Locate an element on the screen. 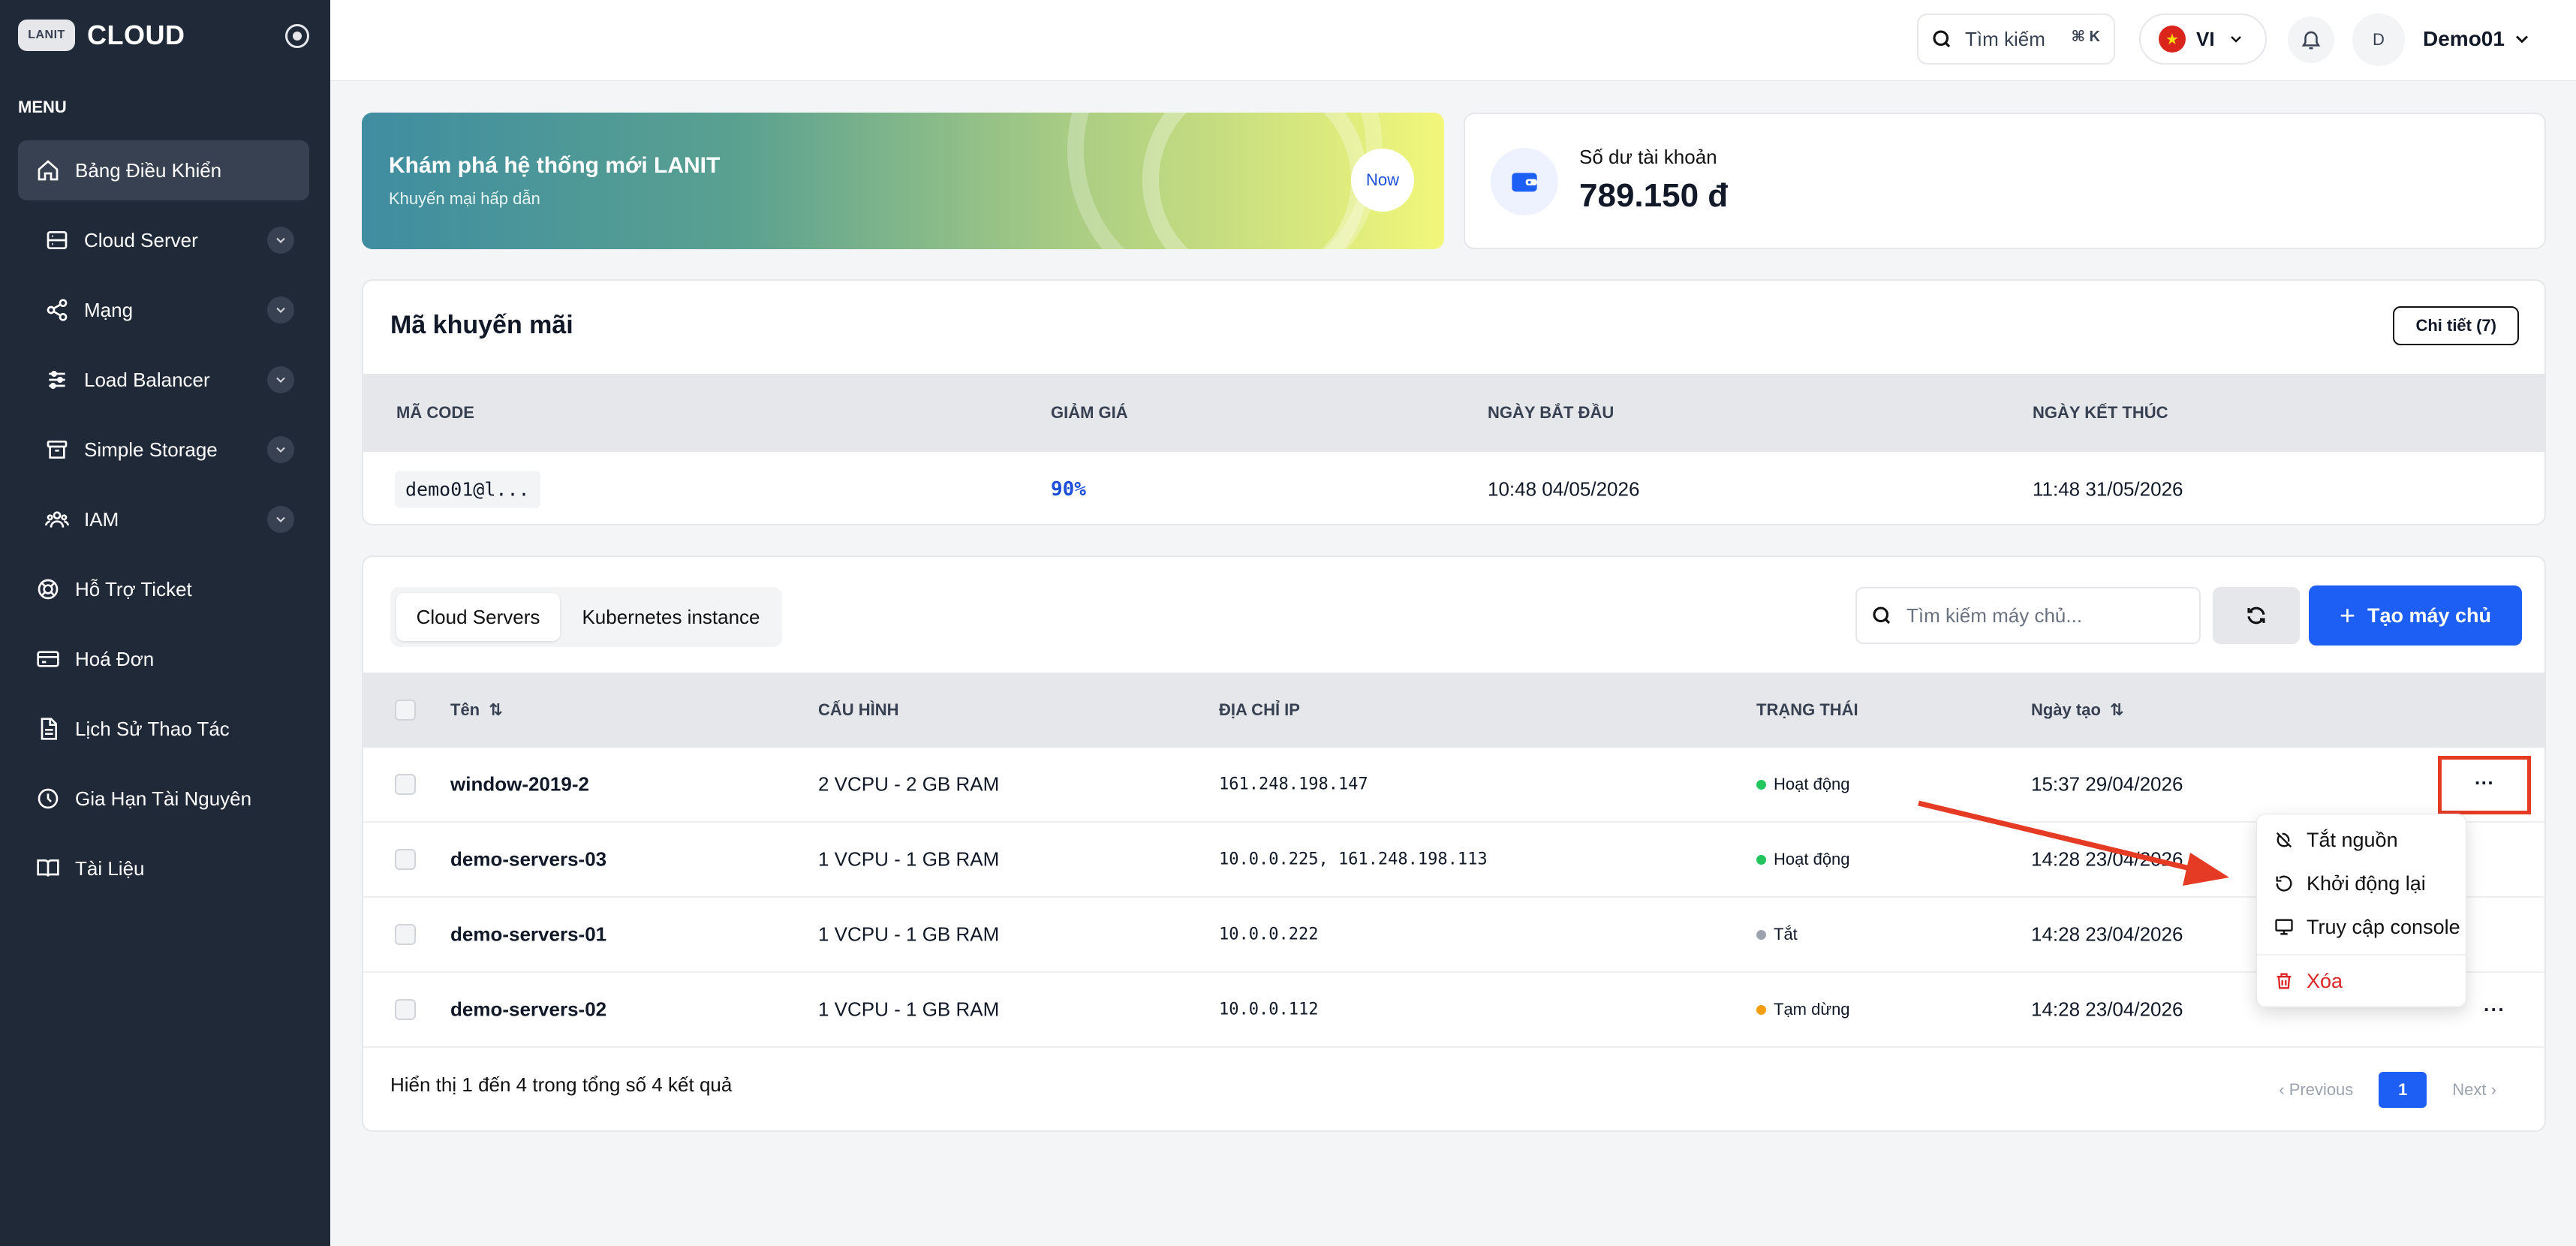 The width and height of the screenshot is (2576, 1246). sidebar-item-label: Hoá Đơn is located at coordinates (115, 658).